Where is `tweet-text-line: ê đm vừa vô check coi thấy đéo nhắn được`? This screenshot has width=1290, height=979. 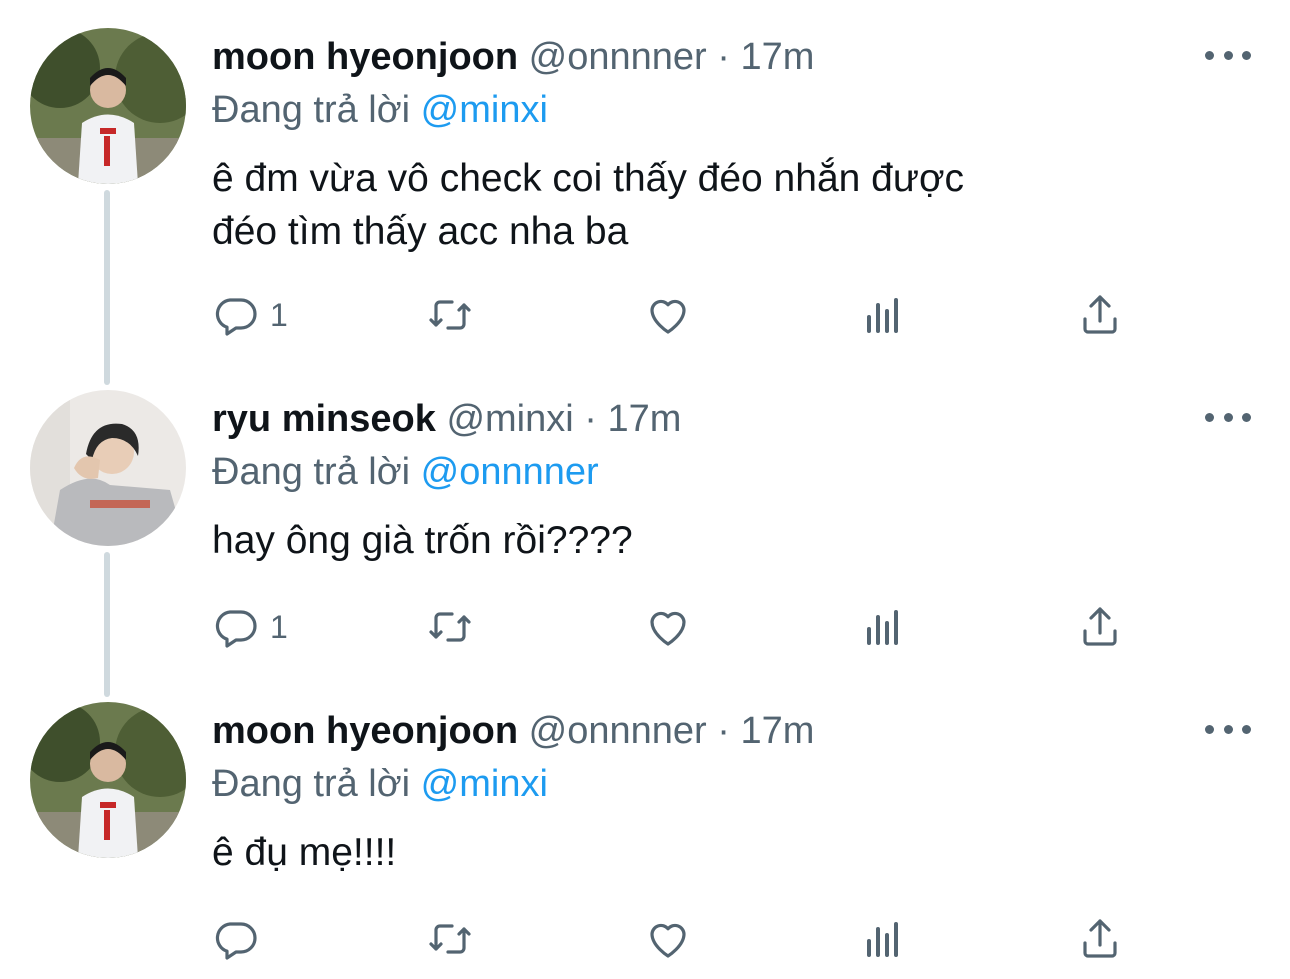 tweet-text-line: ê đm vừa vô check coi thấy đéo nhắn được is located at coordinates (588, 178).